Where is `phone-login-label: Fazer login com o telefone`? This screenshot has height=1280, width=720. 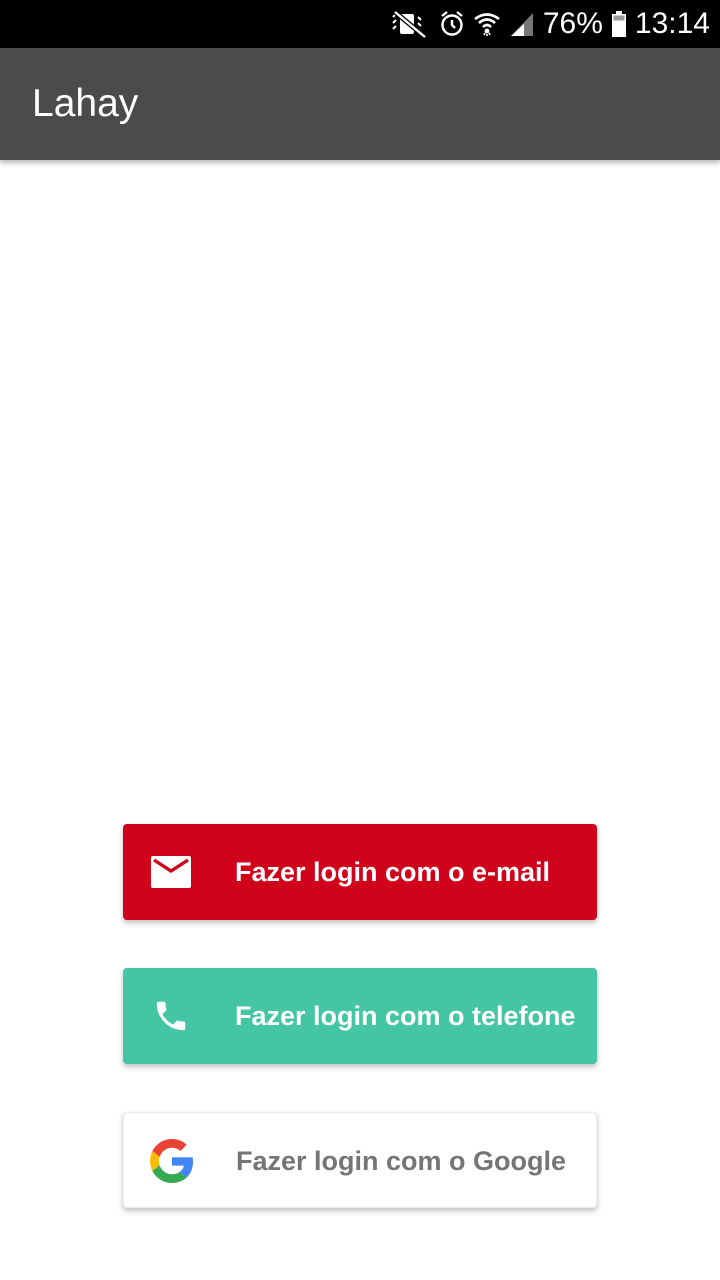
phone-login-label: Fazer login com o telefone is located at coordinates (405, 1016).